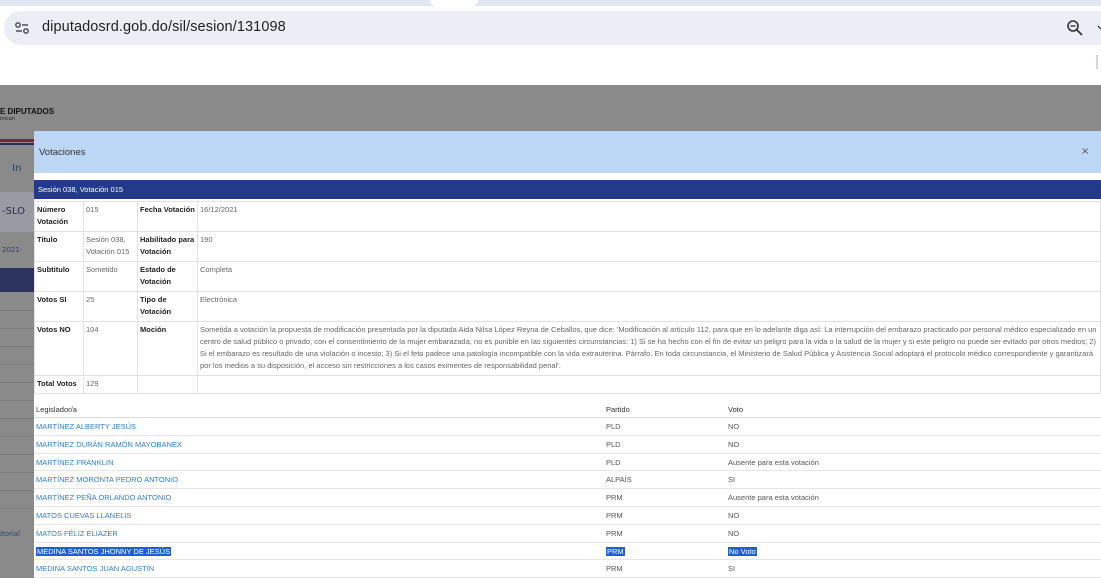  Describe the element at coordinates (1099, 28) in the screenshot. I see `chevron-down-icon` at that location.